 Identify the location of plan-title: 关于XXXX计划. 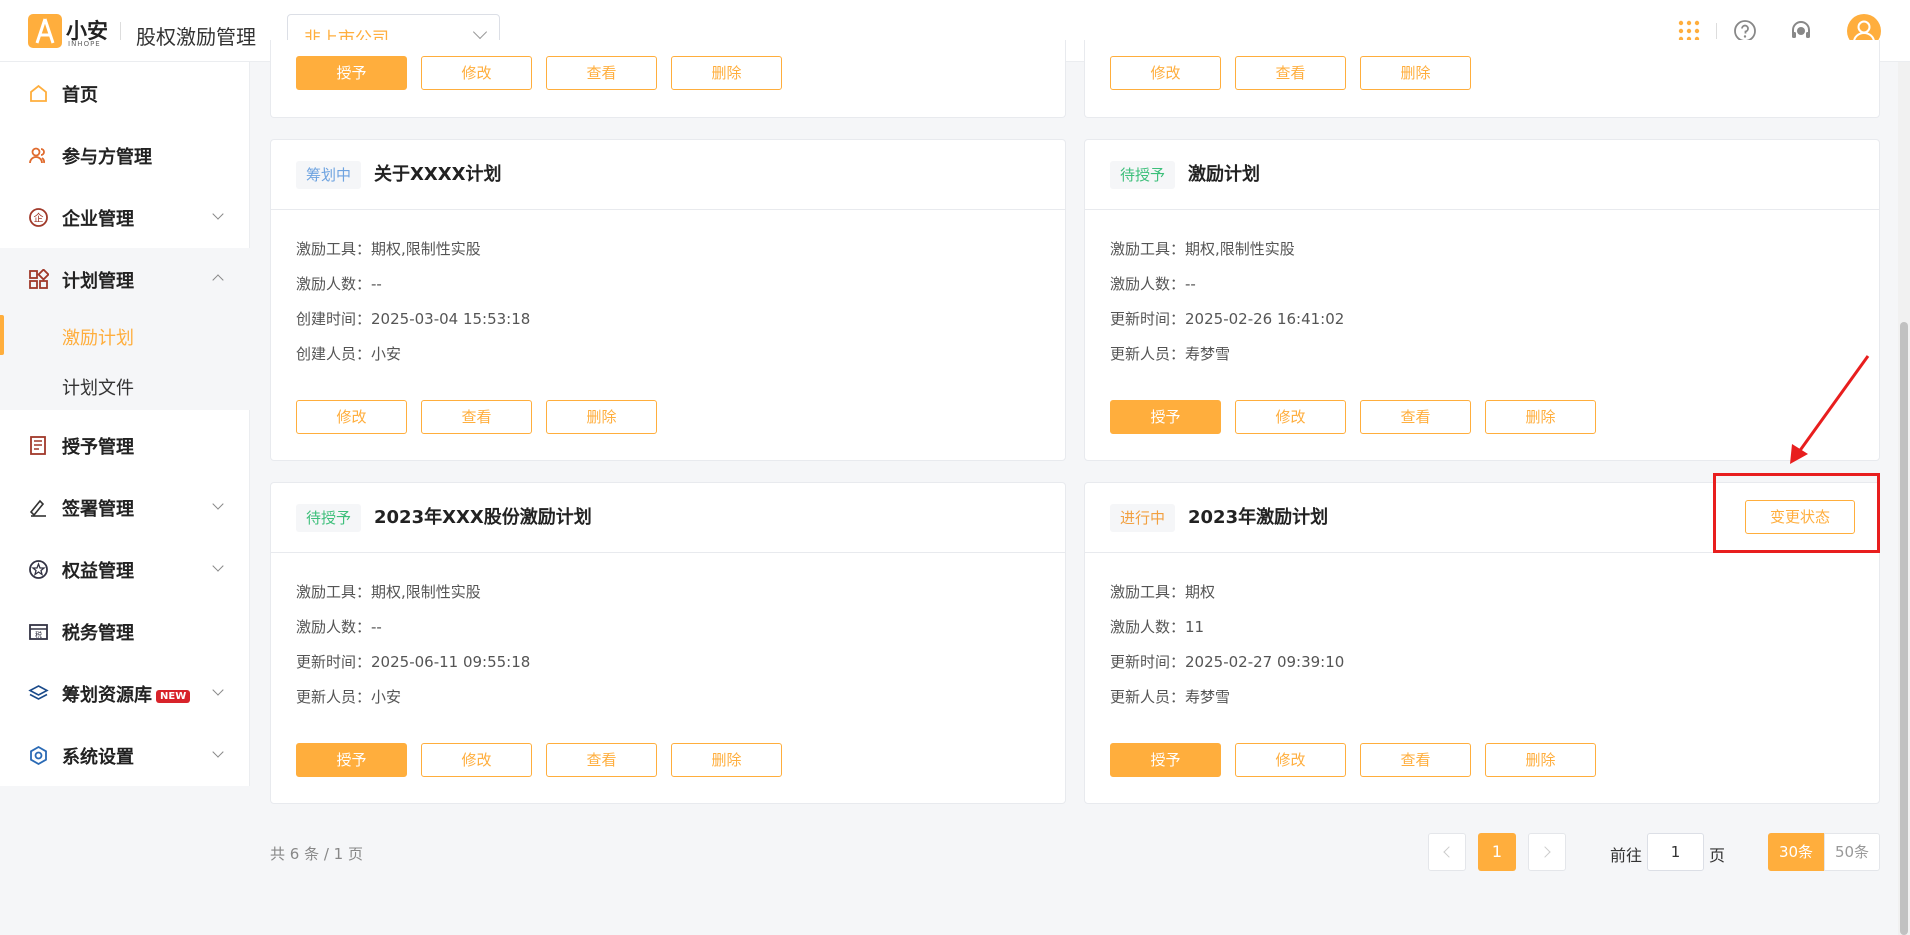
(438, 174).